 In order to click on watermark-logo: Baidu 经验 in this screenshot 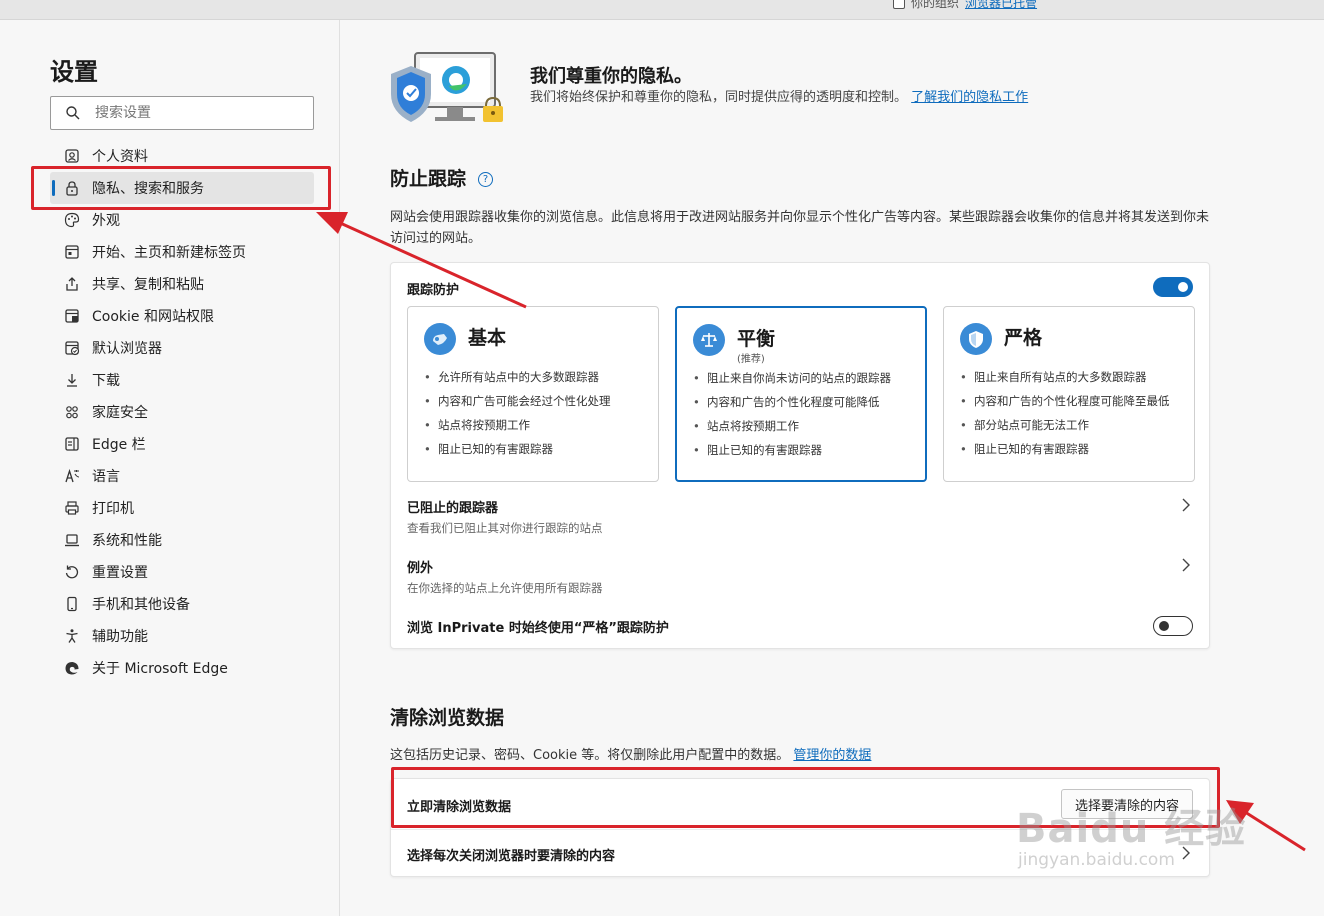, I will do `click(1131, 829)`.